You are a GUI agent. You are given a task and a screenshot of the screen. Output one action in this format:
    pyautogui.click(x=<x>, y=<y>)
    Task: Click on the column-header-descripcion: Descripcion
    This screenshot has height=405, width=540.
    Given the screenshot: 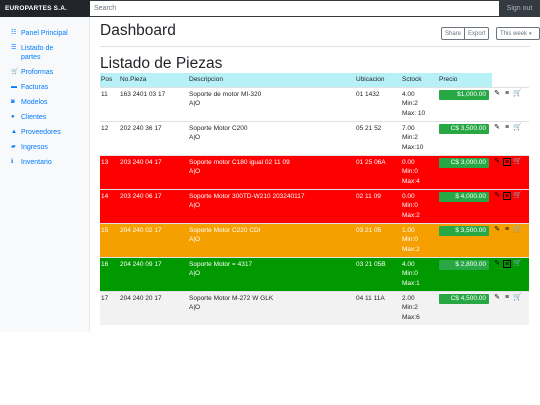 What is the action you would take?
    pyautogui.click(x=206, y=80)
    